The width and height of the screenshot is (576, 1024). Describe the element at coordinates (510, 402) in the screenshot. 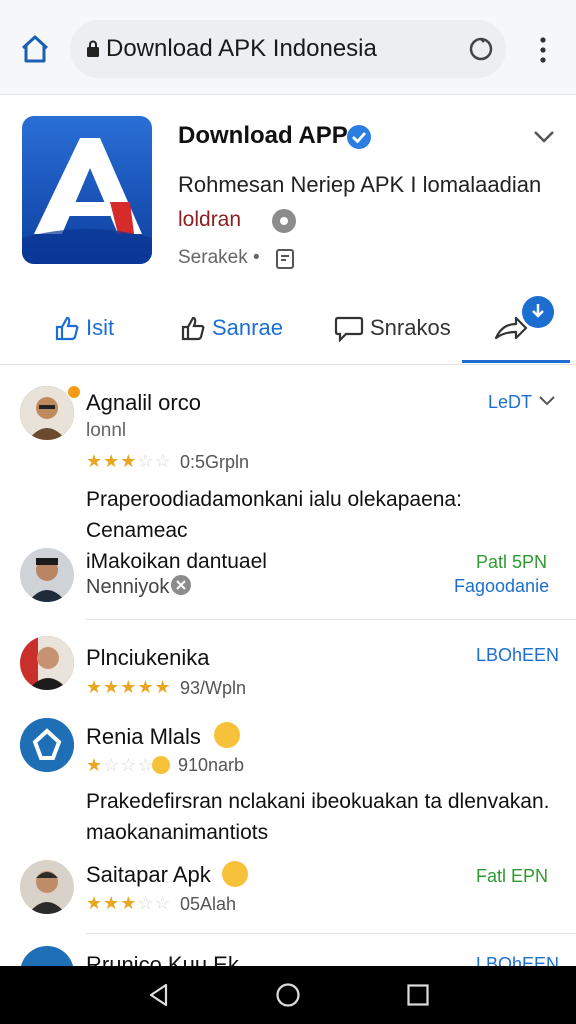

I see `review-tag: LeDT` at that location.